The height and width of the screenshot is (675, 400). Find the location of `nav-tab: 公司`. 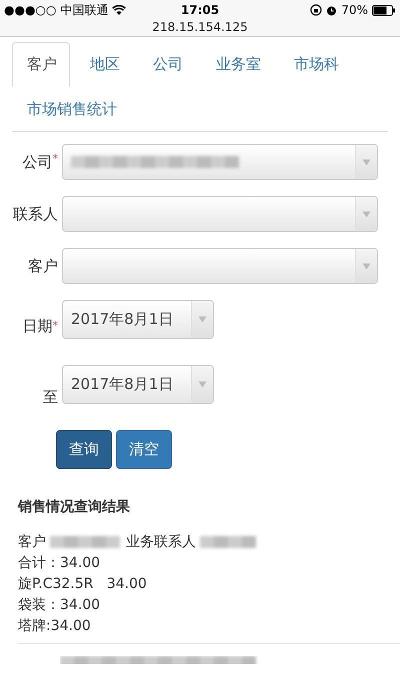

nav-tab: 公司 is located at coordinates (167, 64).